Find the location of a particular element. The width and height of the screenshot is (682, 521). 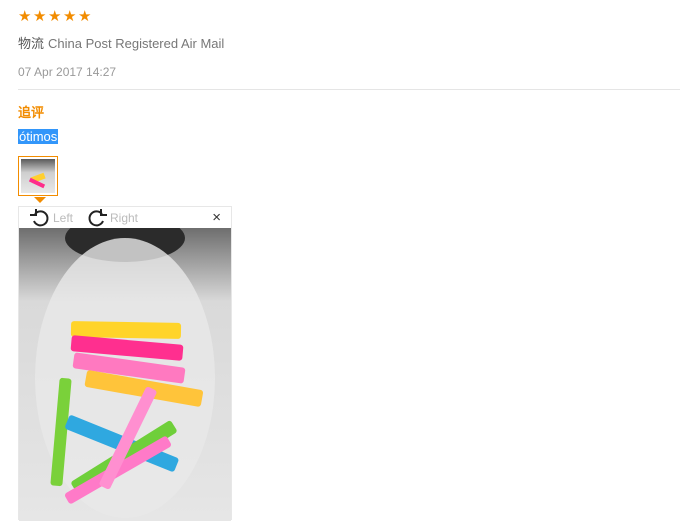

divider is located at coordinates (349, 89).